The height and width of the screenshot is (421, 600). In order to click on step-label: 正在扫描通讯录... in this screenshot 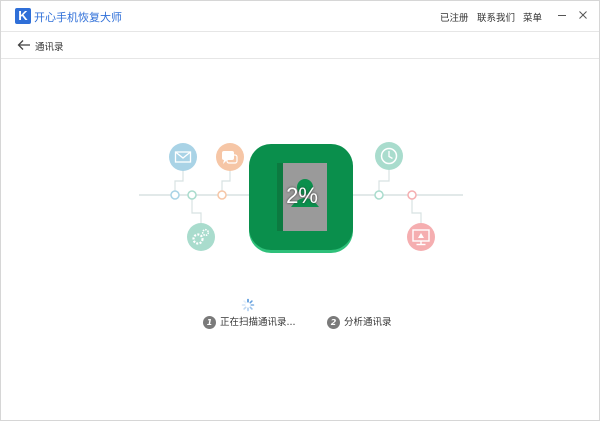, I will do `click(258, 322)`.